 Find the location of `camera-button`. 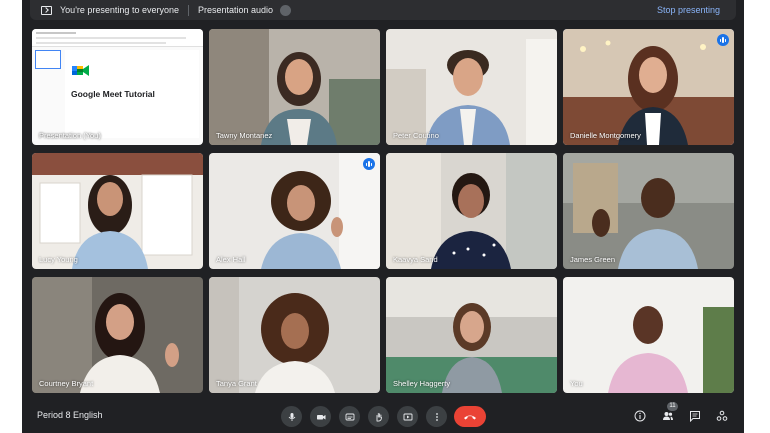

camera-button is located at coordinates (320, 416).